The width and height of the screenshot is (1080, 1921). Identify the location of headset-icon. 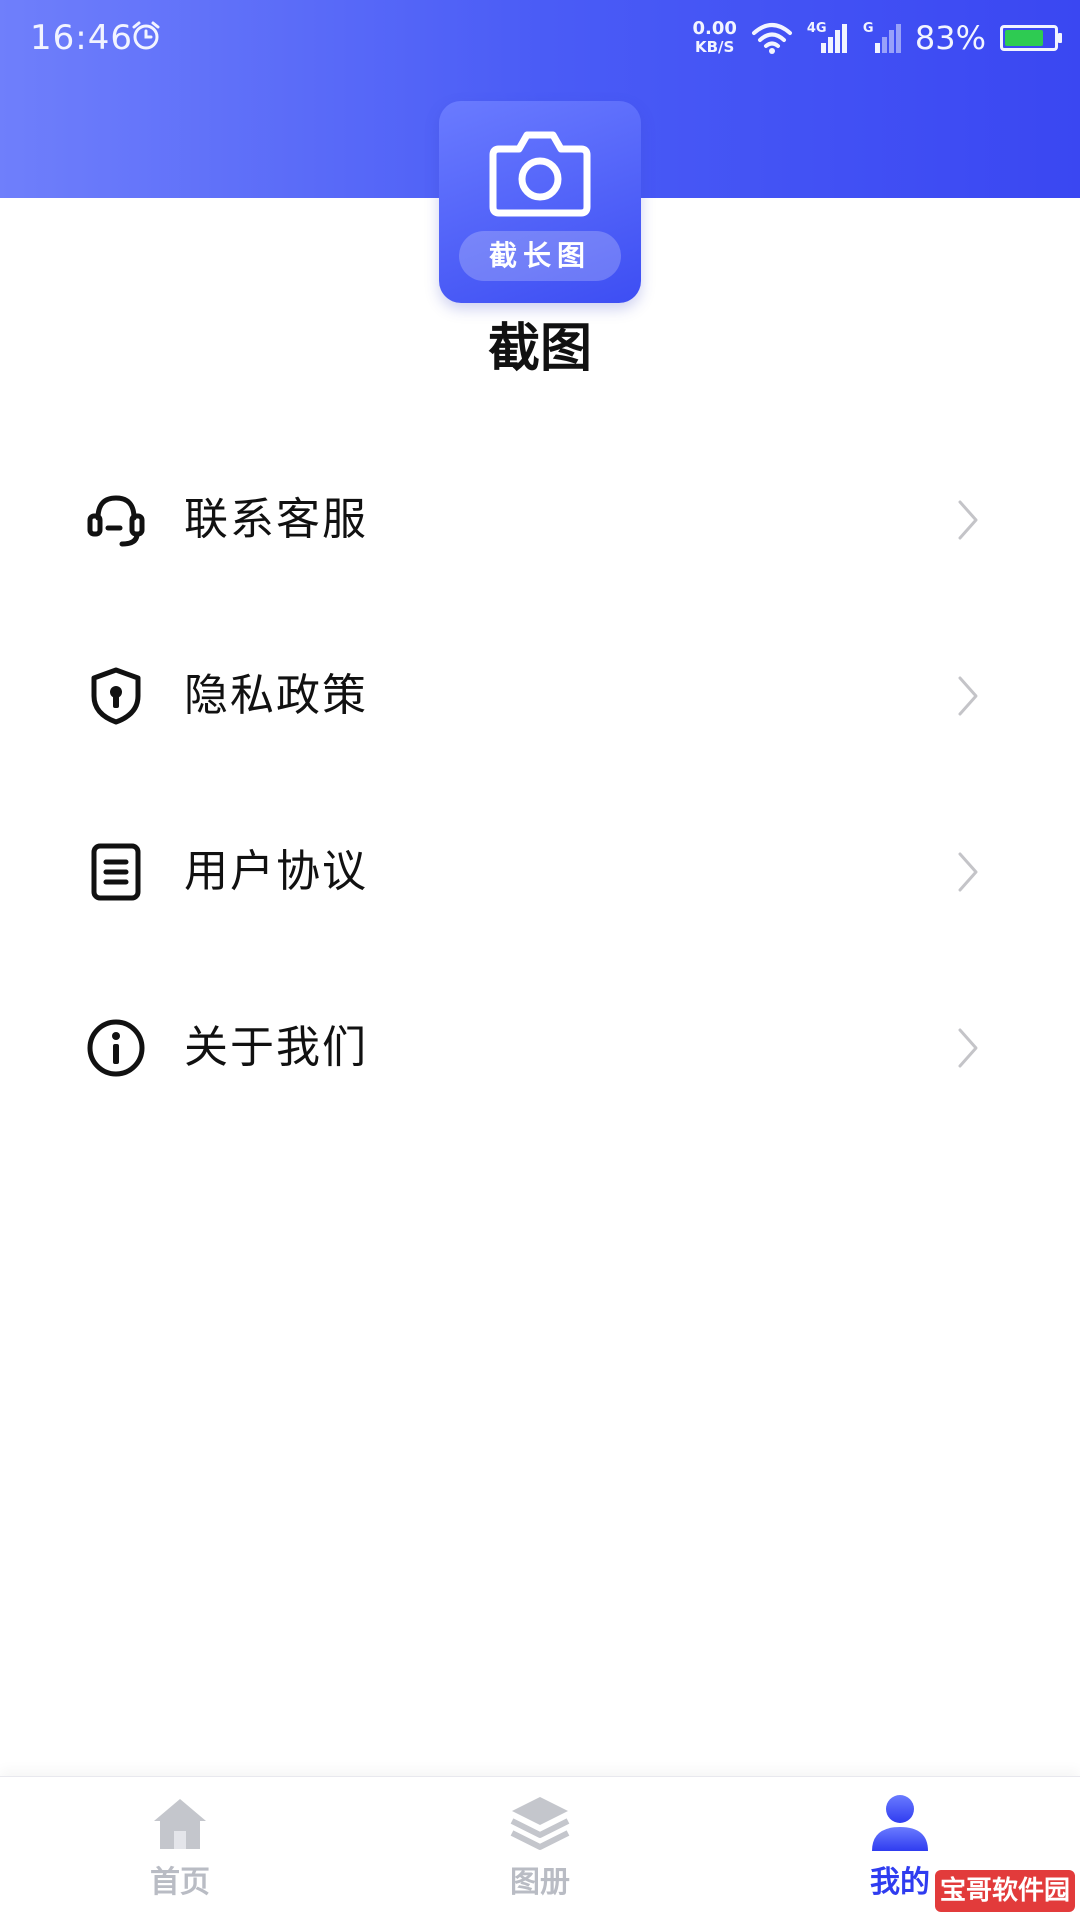
(116, 521).